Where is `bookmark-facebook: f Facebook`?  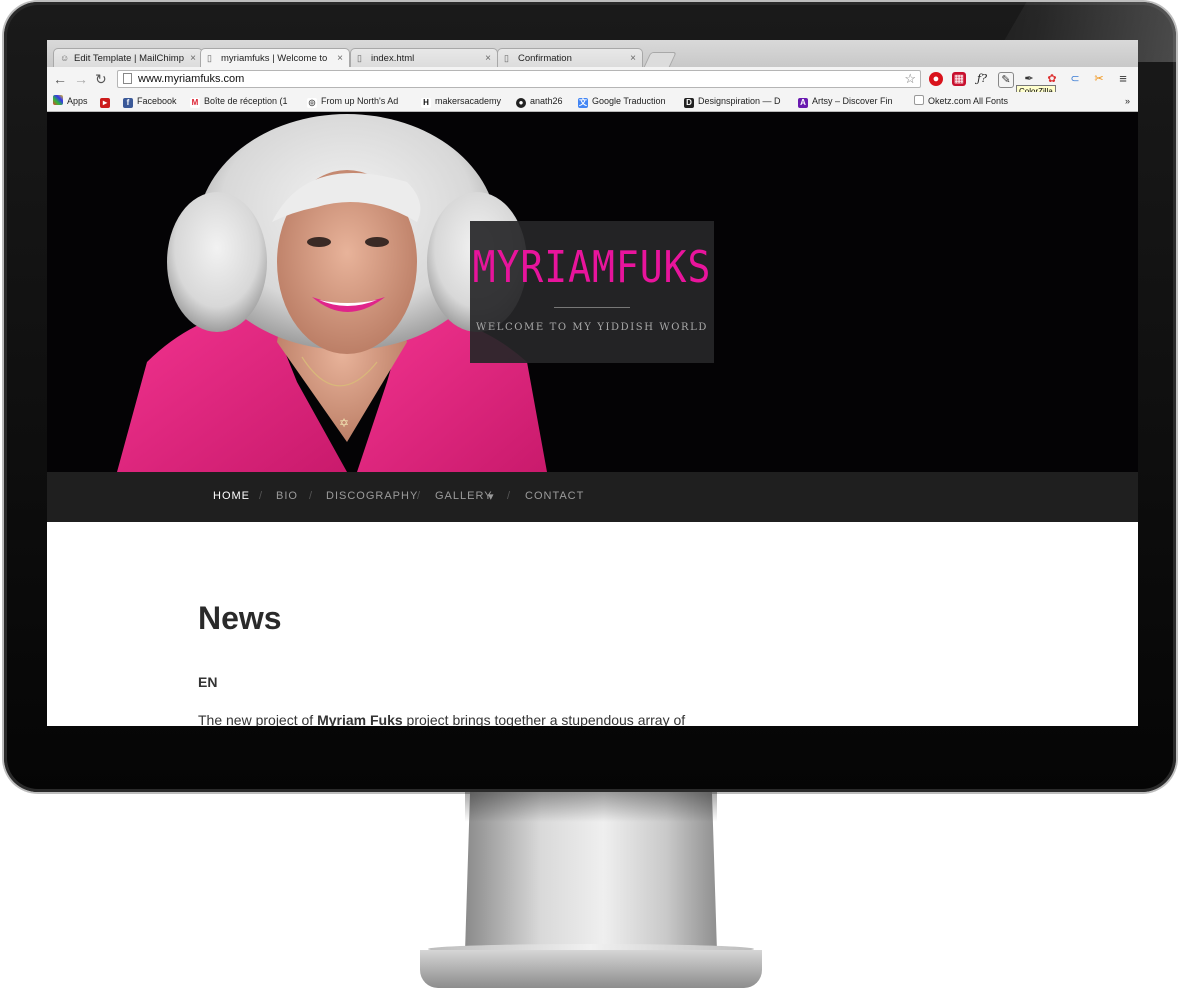
bookmark-facebook: f Facebook is located at coordinates (150, 101).